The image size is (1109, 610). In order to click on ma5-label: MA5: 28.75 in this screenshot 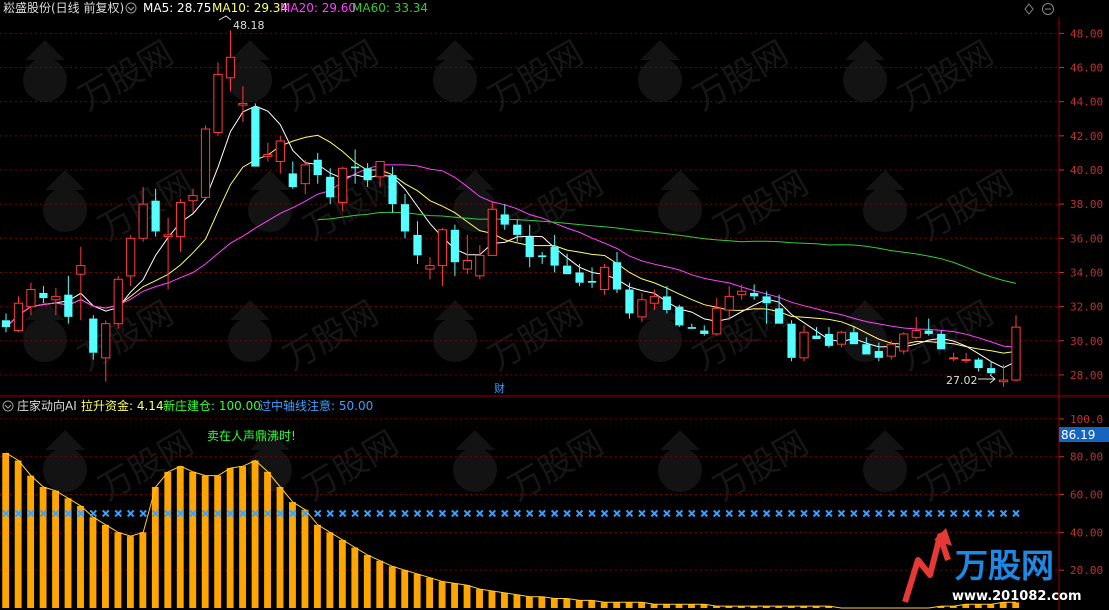, I will do `click(177, 8)`.